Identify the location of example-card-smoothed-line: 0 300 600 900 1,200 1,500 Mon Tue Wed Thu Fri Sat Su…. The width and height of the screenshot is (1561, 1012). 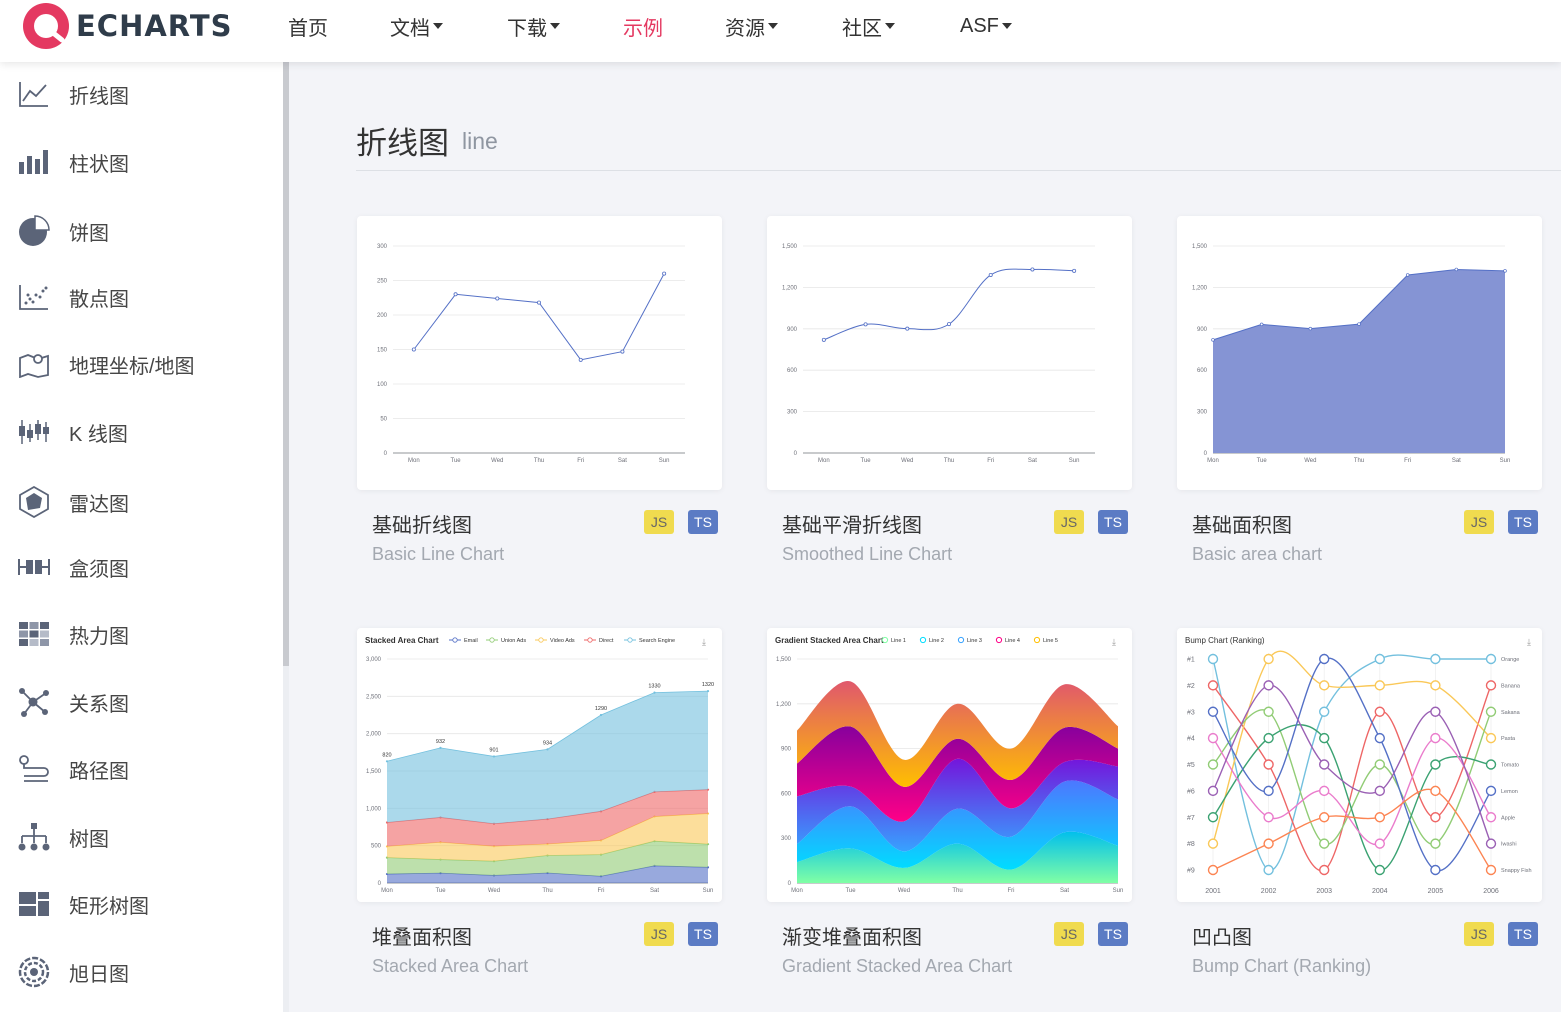
(949, 353).